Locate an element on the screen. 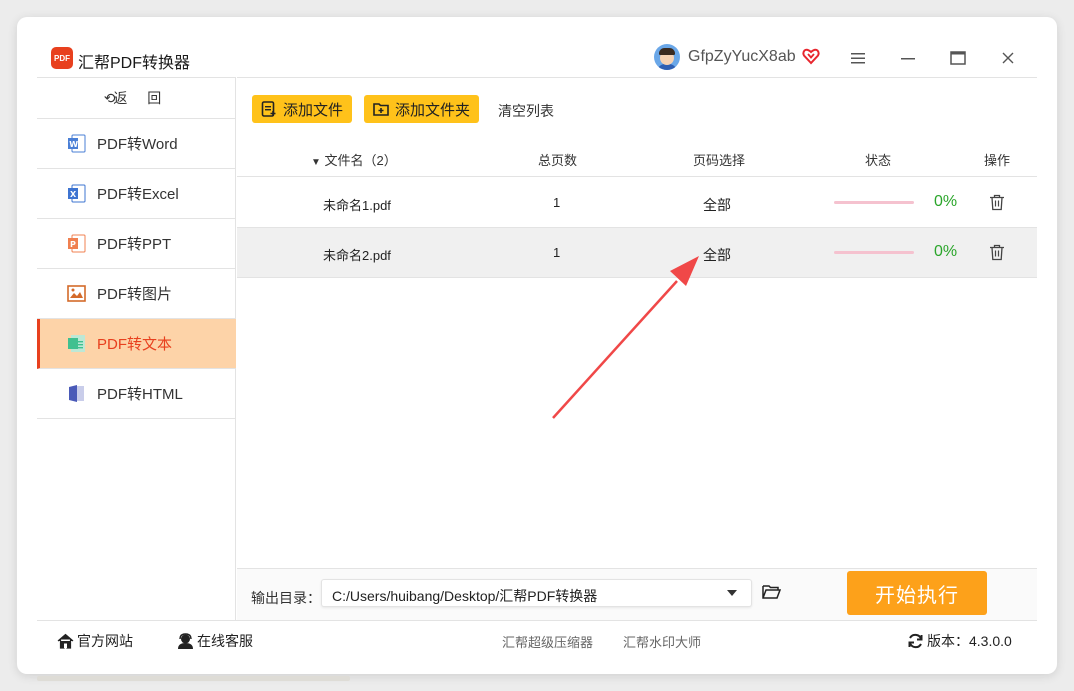  back-button: ⟲ 返 回 is located at coordinates (136, 98).